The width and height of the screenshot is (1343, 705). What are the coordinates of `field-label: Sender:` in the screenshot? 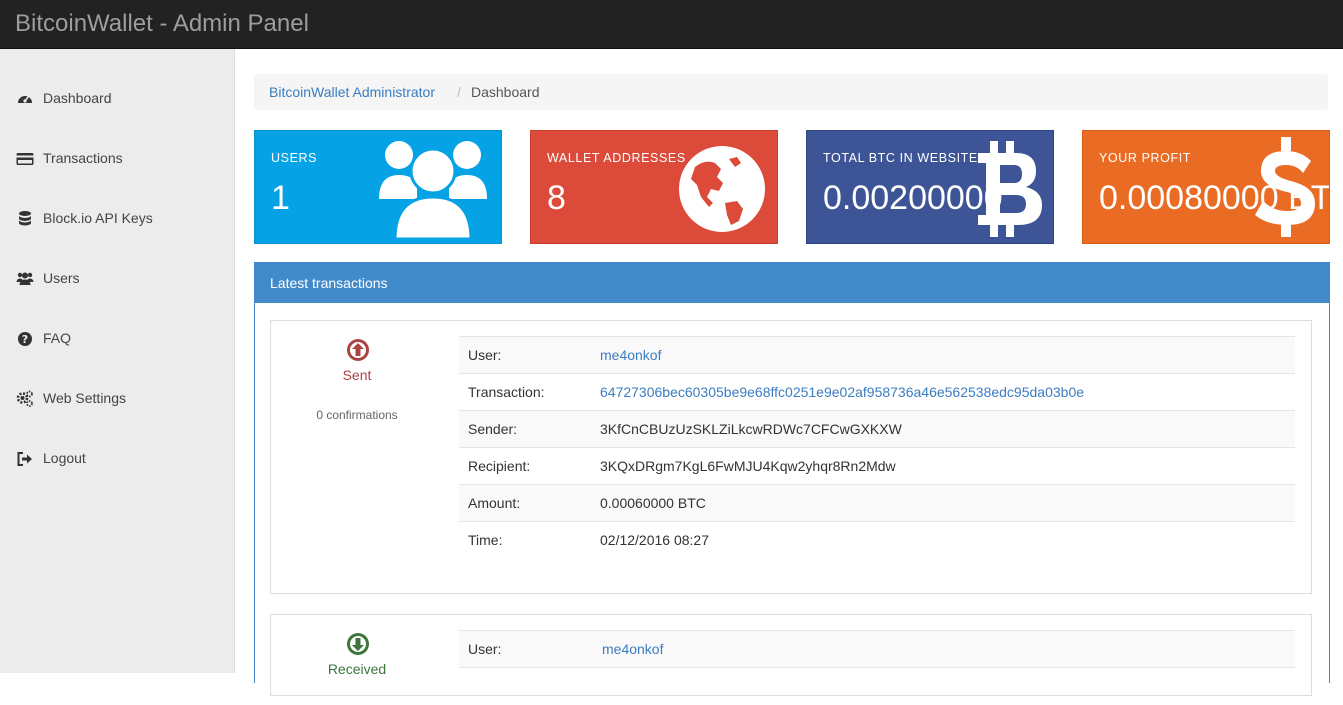 It's located at (493, 429).